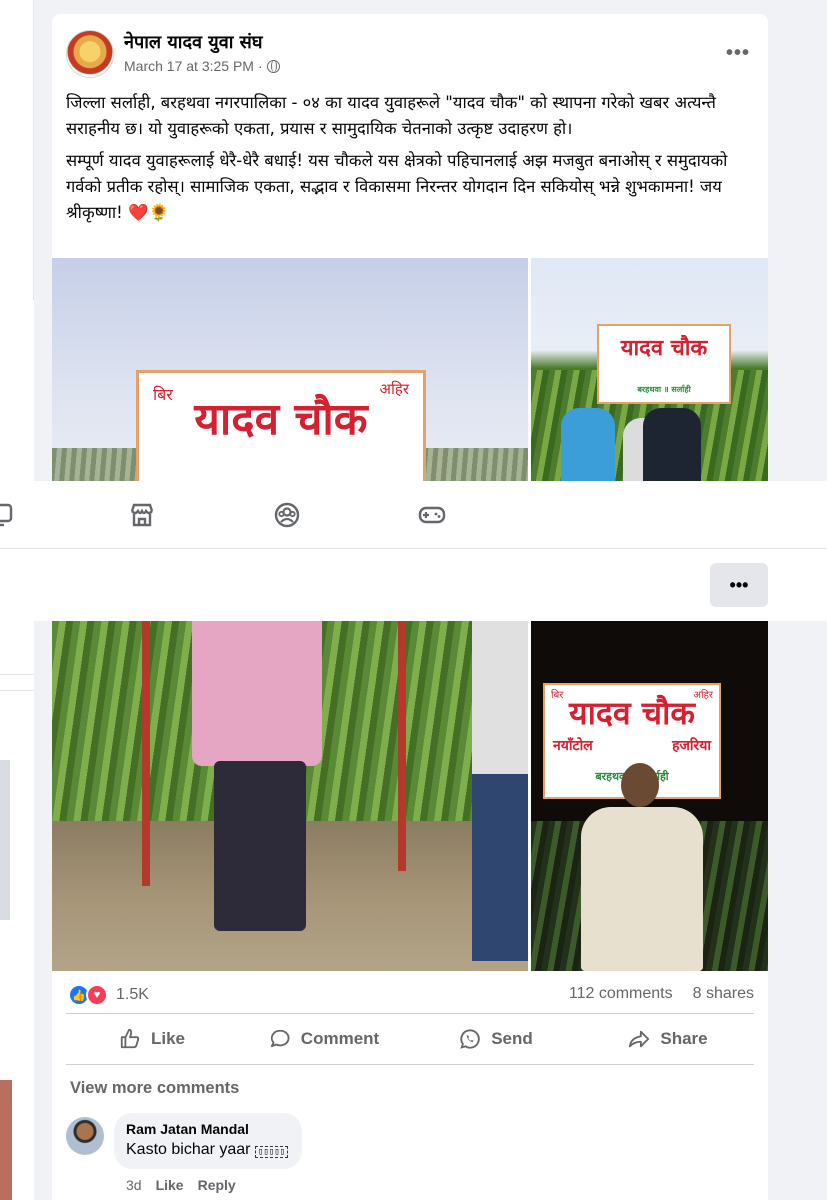 This screenshot has width=827, height=1200. What do you see at coordinates (340, 1038) in the screenshot?
I see `comment-label: Comment` at bounding box center [340, 1038].